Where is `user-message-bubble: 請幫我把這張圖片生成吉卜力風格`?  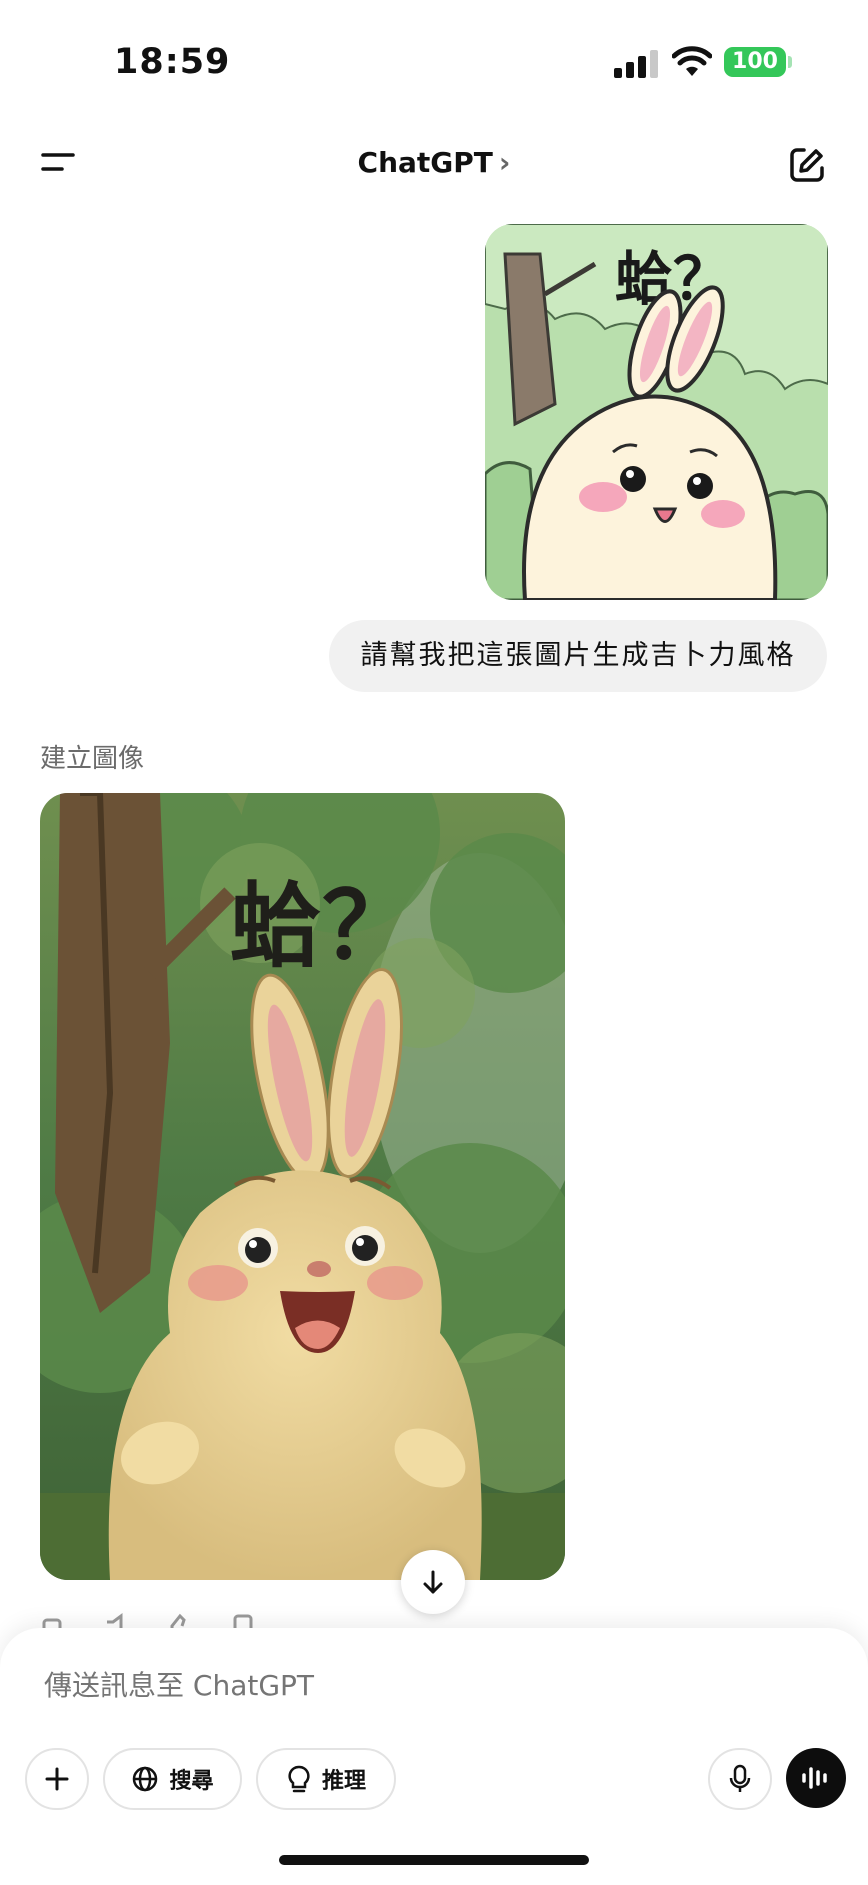 user-message-bubble: 請幫我把這張圖片生成吉卜力風格 is located at coordinates (578, 656).